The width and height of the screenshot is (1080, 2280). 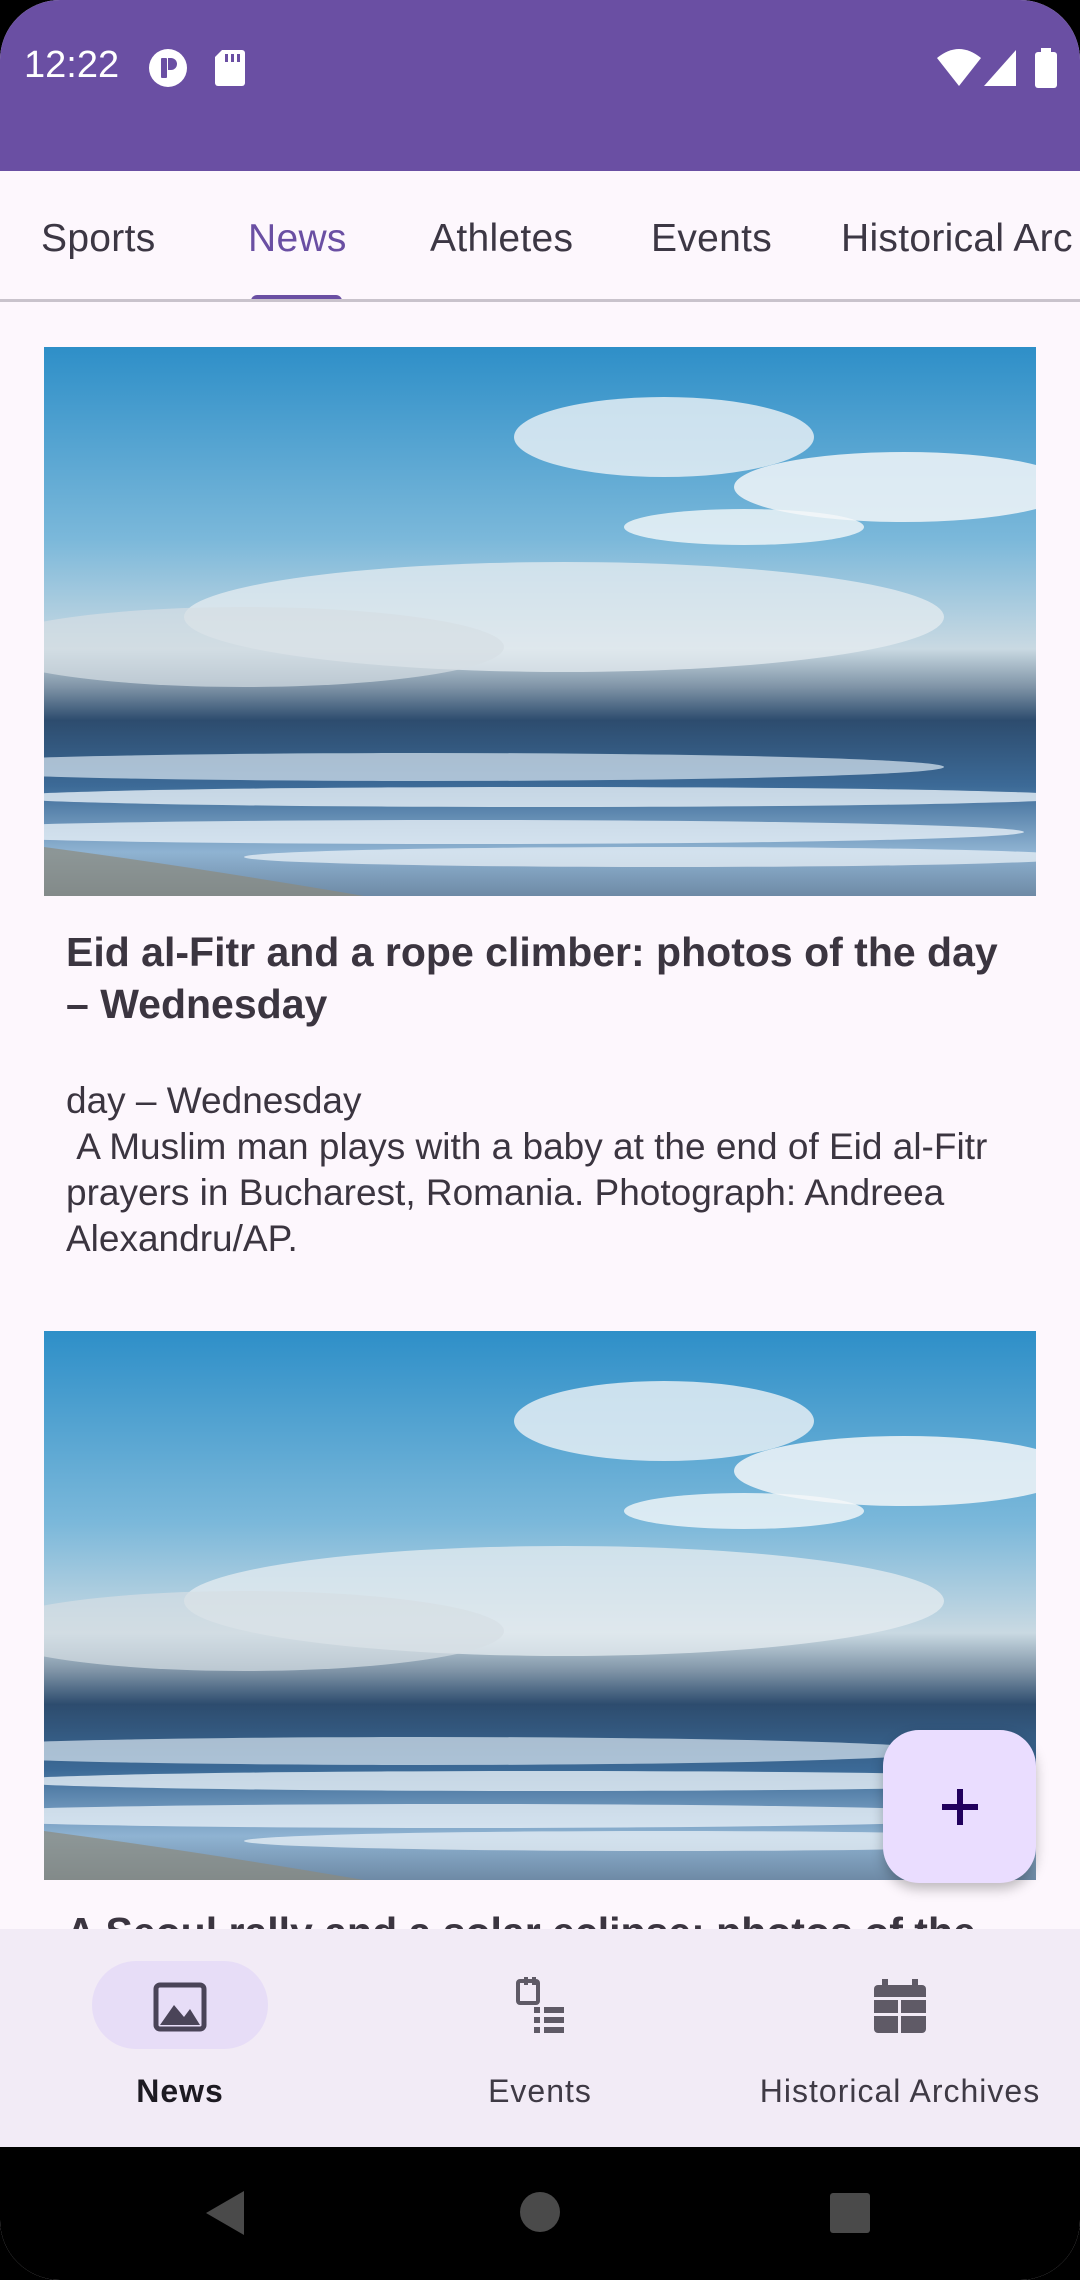 I want to click on system-navigation-bar, so click(x=540, y=2213).